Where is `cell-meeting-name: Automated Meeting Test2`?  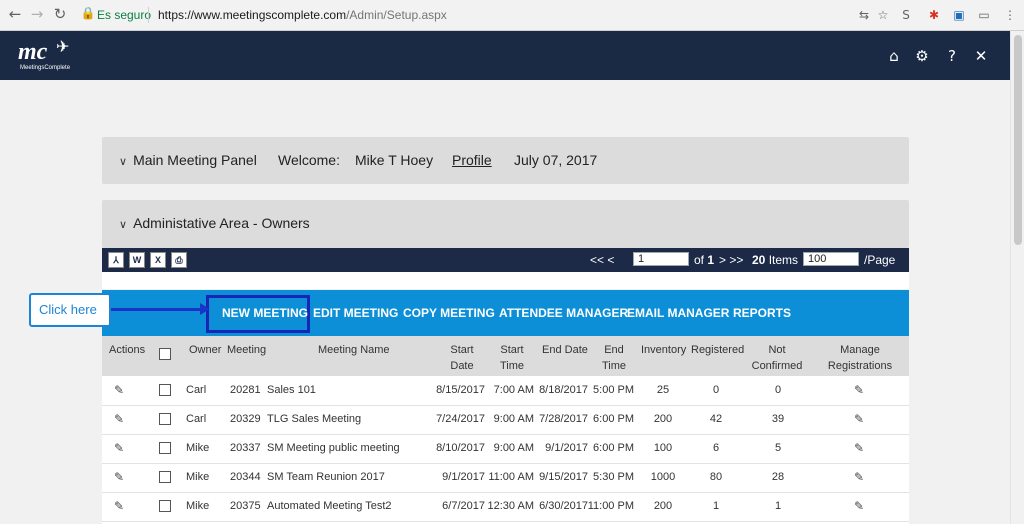 cell-meeting-name: Automated Meeting Test2 is located at coordinates (329, 506).